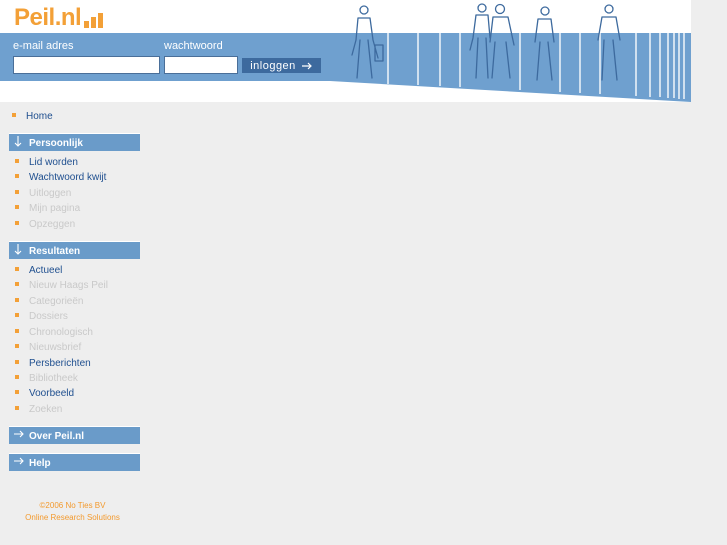  I want to click on sidebar-item-label: Chronologisch, so click(61, 332).